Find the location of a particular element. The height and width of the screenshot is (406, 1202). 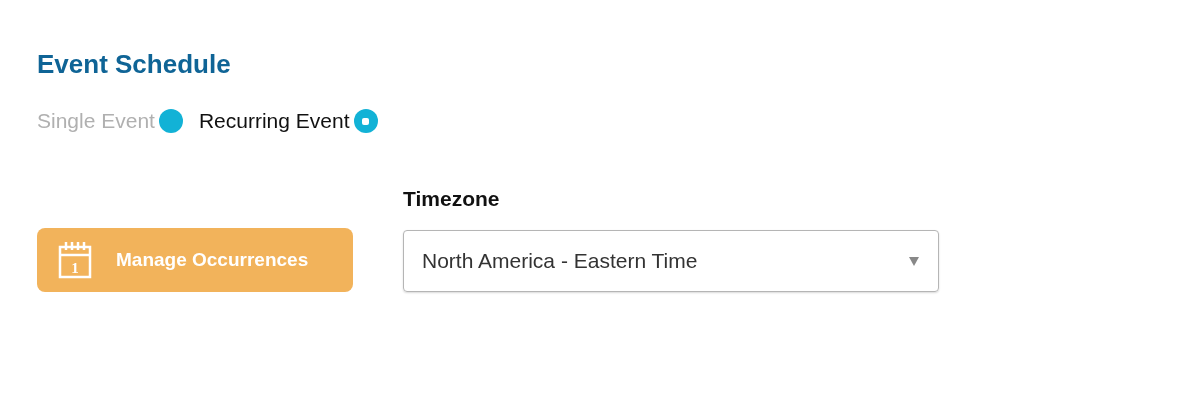

timezone-select: North America - Eastern Time is located at coordinates (671, 261).